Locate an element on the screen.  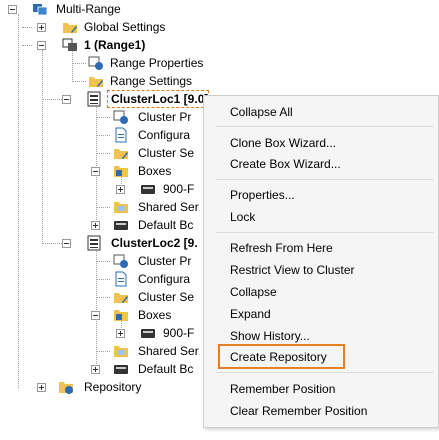
menu-item-collapse-all: Collapse All is located at coordinates (261, 112).